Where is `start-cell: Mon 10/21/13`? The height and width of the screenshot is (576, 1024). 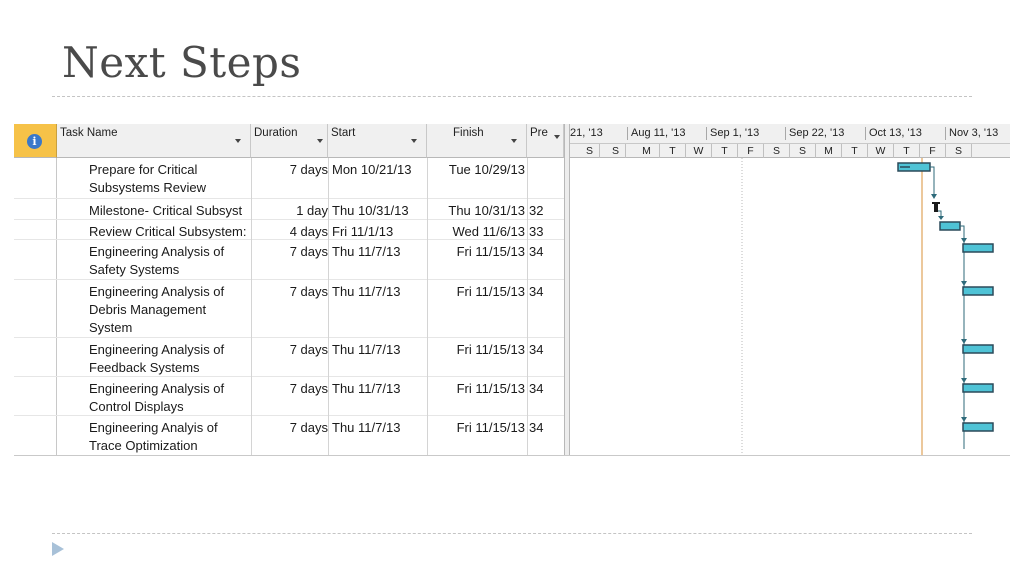 start-cell: Mon 10/21/13 is located at coordinates (379, 170).